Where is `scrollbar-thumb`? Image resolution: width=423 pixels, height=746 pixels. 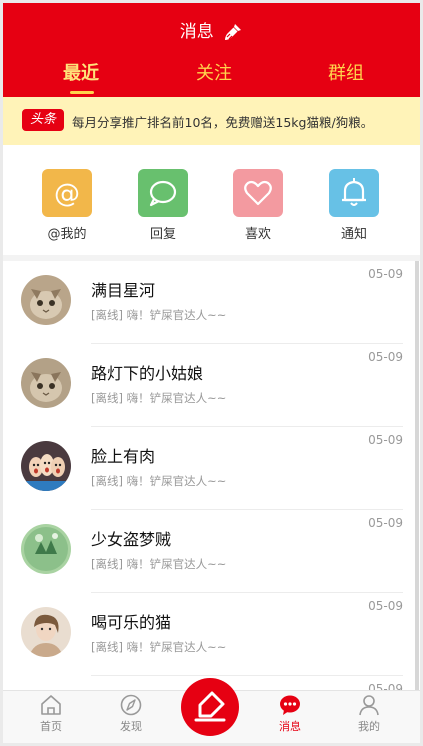 scrollbar-thumb is located at coordinates (417, 476).